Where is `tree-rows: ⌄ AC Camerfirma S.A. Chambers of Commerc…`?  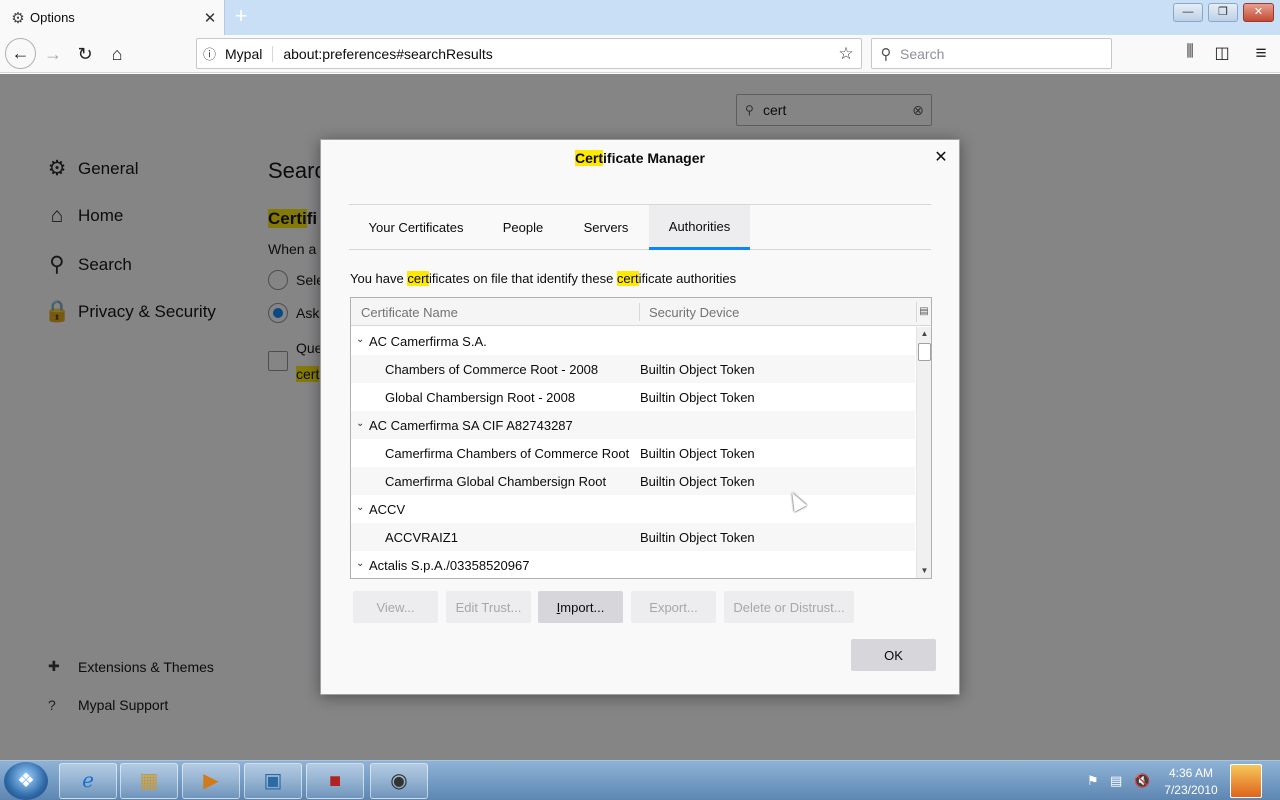
tree-rows: ⌄ AC Camerfirma S.A. Chambers of Commerc… is located at coordinates (633, 452).